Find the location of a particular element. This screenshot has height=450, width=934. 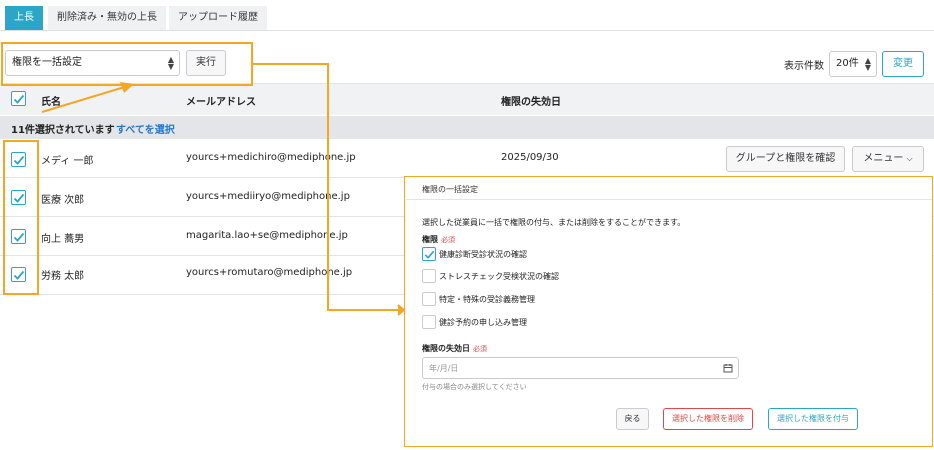

header-email: メールアドレス is located at coordinates (221, 102).